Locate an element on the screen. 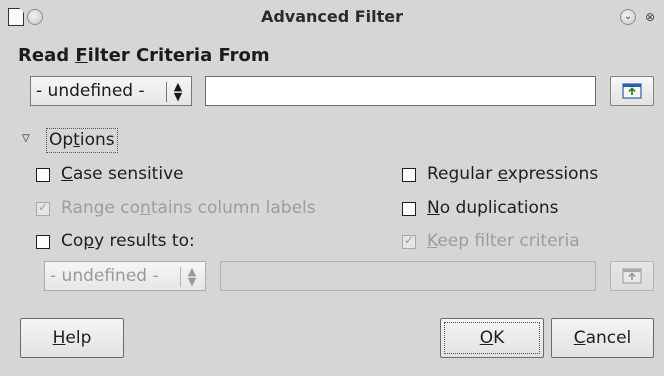 This screenshot has height=376, width=664. close-button: ⊗ is located at coordinates (650, 17).